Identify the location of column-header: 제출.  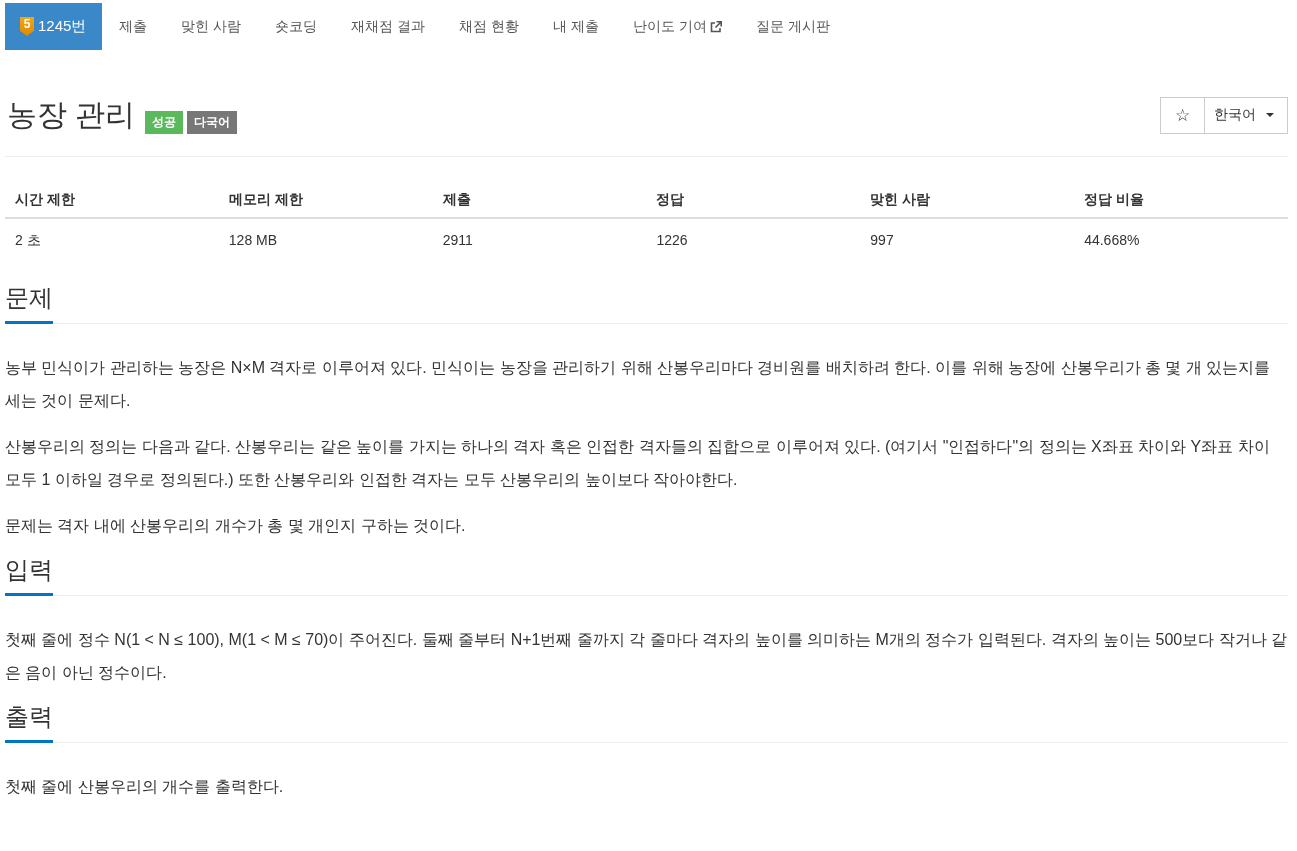
(539, 199).